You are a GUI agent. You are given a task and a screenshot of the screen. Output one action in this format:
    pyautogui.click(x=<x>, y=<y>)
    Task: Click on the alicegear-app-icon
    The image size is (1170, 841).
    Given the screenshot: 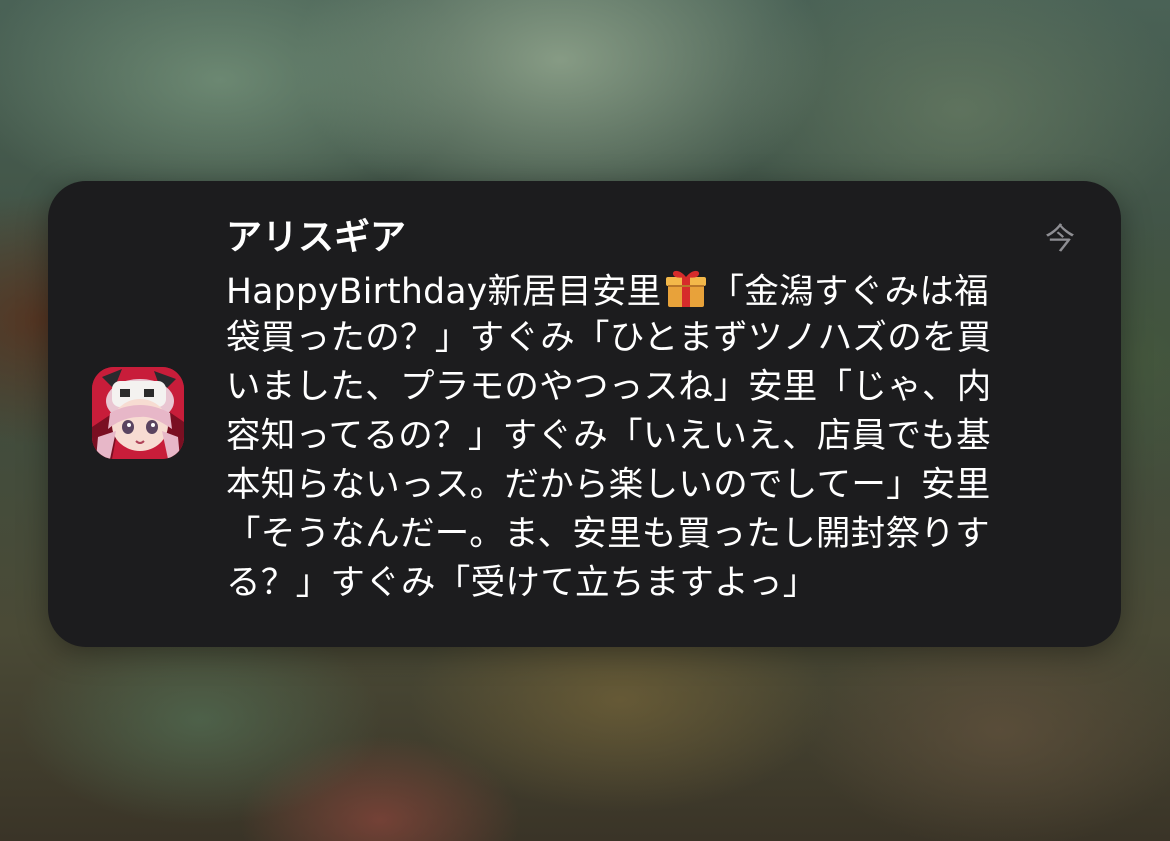 What is the action you would take?
    pyautogui.click(x=138, y=413)
    